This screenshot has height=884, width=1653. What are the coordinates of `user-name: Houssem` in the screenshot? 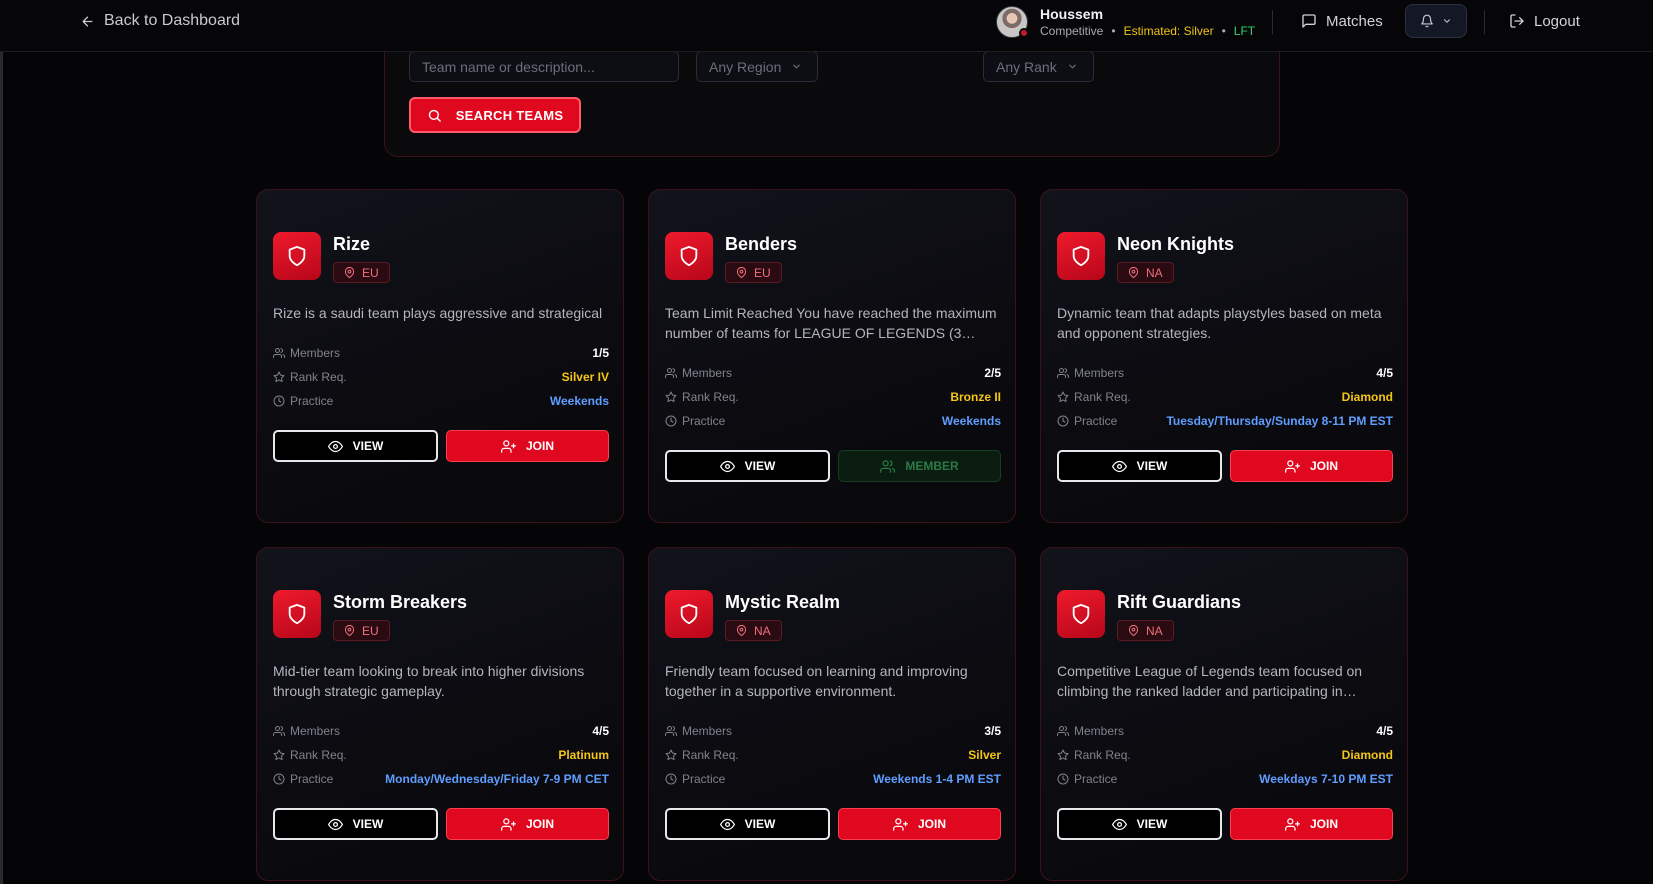 It's located at (1072, 14).